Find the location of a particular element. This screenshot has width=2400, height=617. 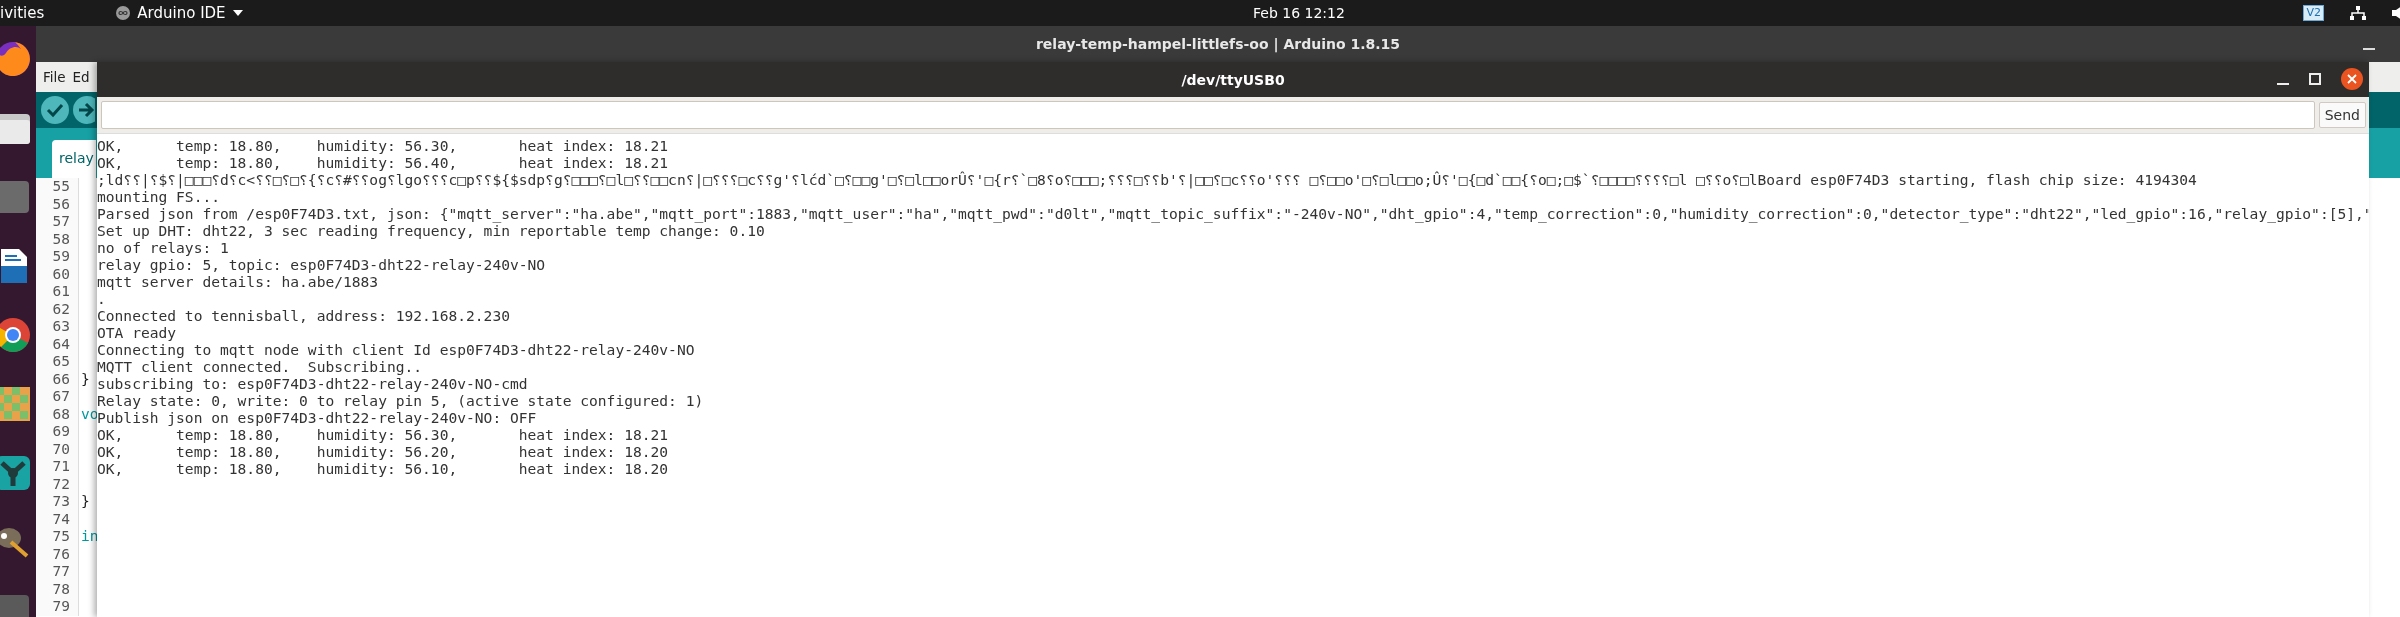

line-number: 57 is located at coordinates (57, 222).